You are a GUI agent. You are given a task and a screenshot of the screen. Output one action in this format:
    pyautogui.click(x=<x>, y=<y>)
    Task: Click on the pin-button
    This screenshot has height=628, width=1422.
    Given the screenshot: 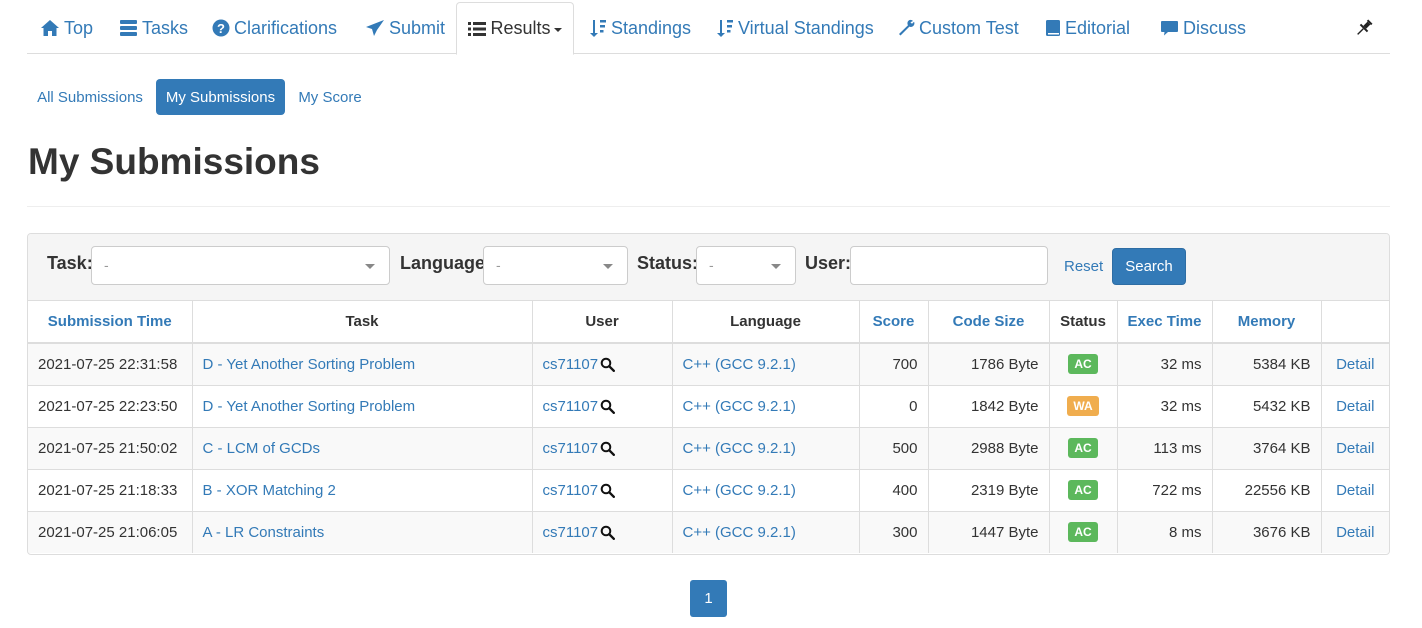 What is the action you would take?
    pyautogui.click(x=1366, y=28)
    